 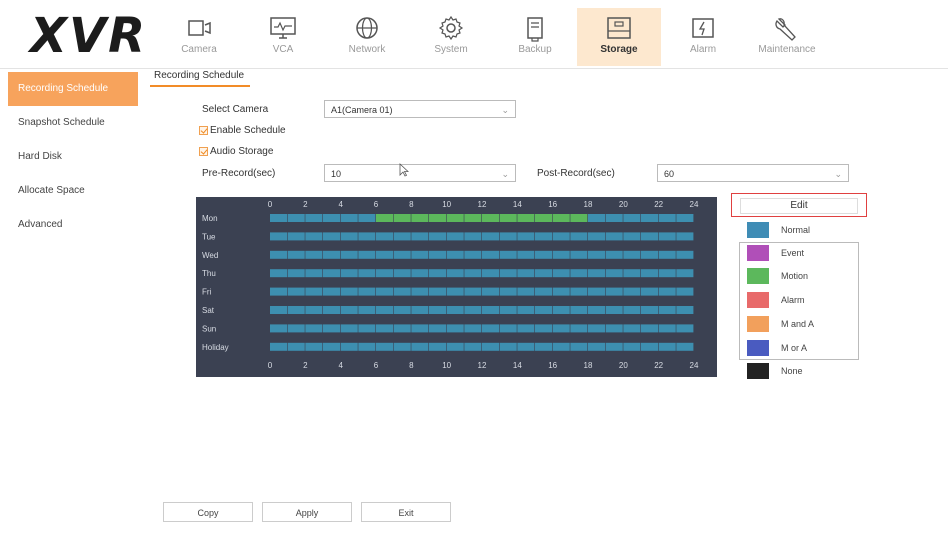 I want to click on nav-maintenance: Maintenance, so click(x=787, y=37).